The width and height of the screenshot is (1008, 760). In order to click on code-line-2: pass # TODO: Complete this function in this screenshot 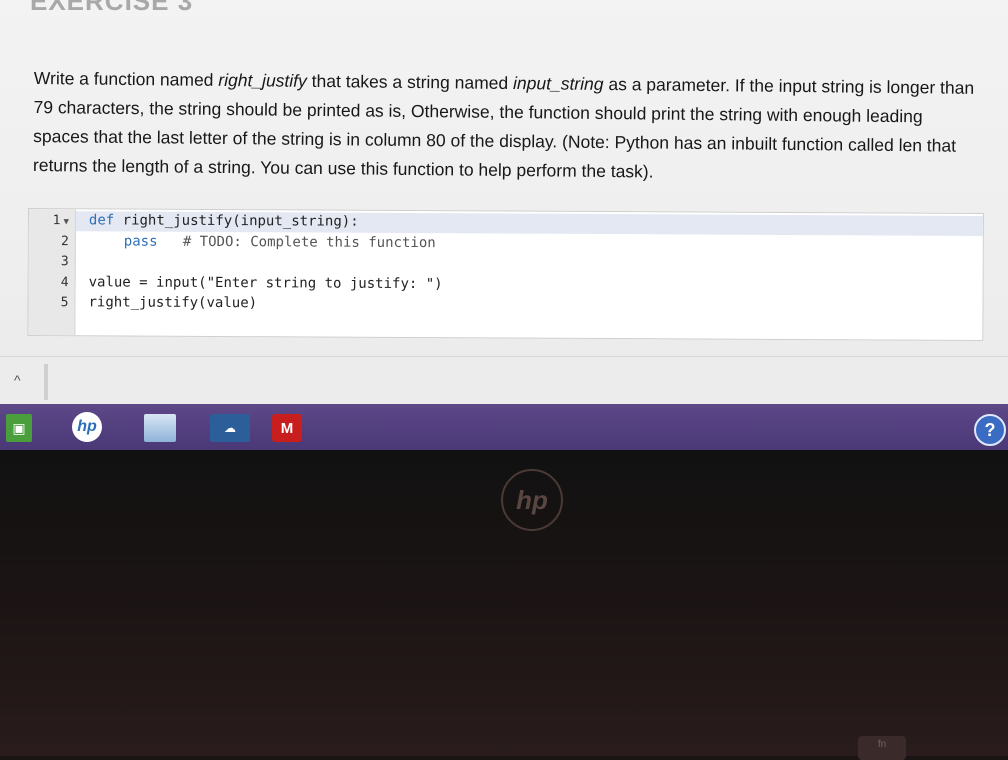, I will do `click(280, 243)`.